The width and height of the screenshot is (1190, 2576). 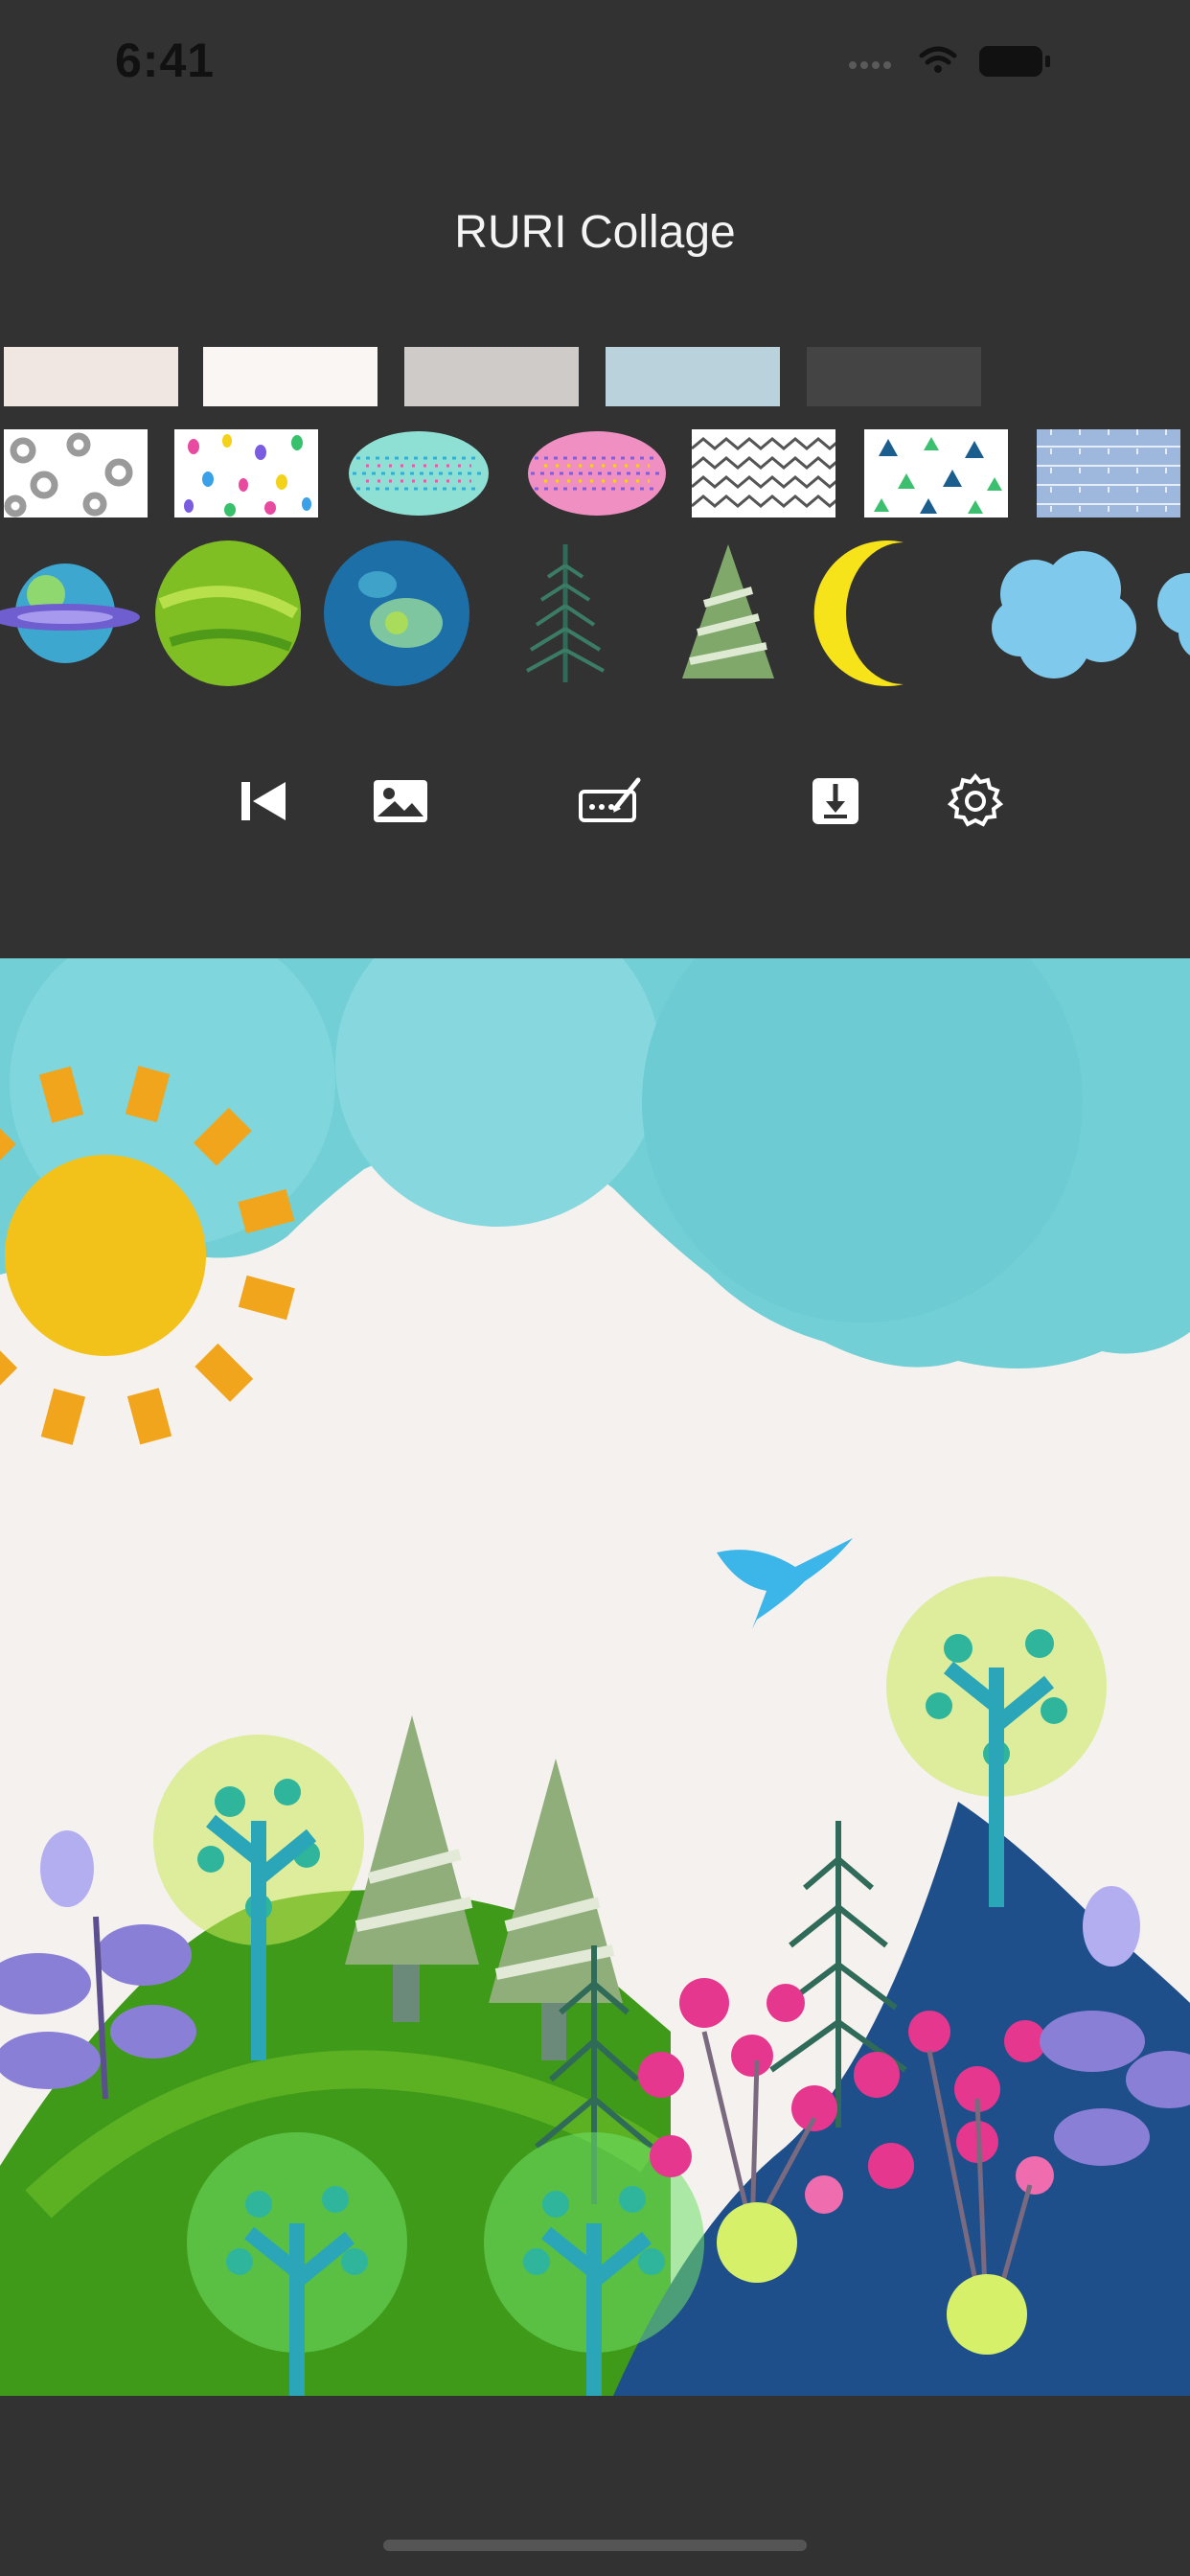 What do you see at coordinates (936, 473) in the screenshot?
I see `pattern-triangles` at bounding box center [936, 473].